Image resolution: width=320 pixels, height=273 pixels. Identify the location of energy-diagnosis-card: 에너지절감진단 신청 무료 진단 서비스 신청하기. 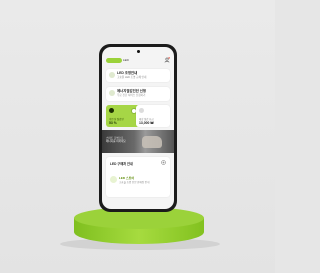
(138, 94).